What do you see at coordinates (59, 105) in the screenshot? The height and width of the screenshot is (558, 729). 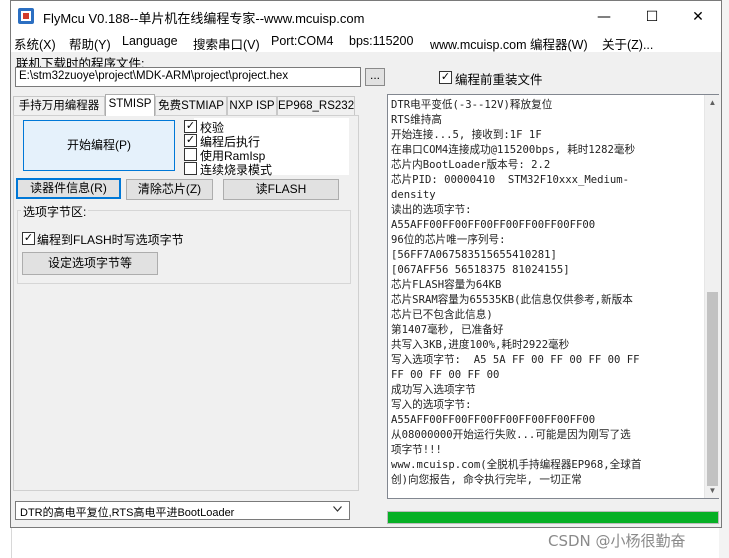 I see `tab-handheld-programmer: 手持万用编程器` at bounding box center [59, 105].